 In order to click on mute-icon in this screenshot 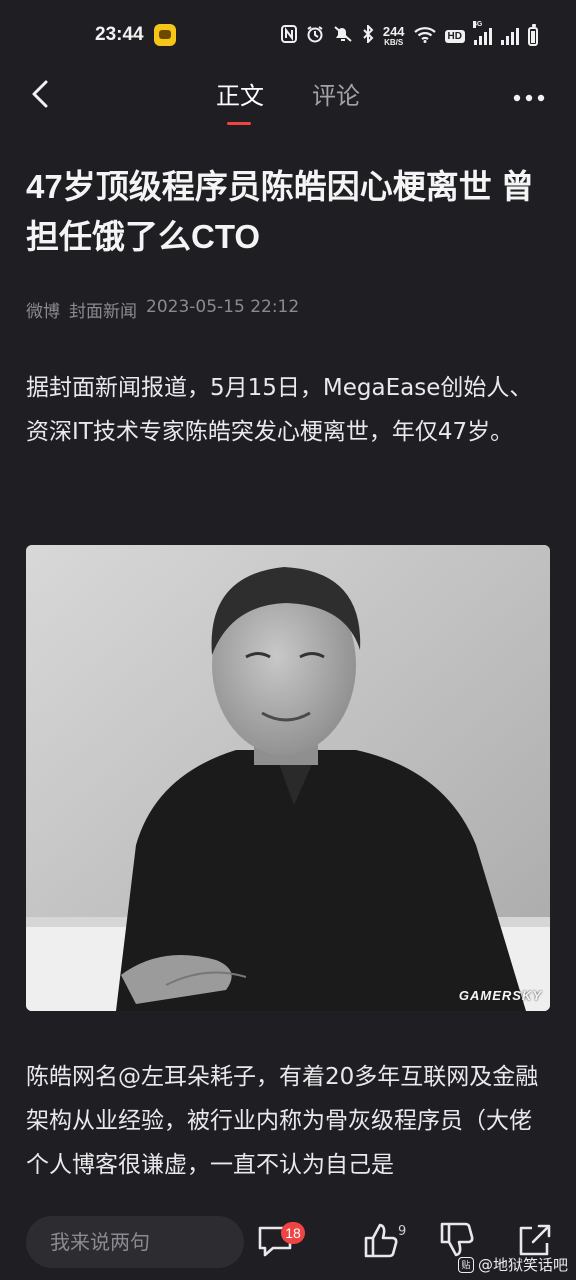, I will do `click(343, 36)`.